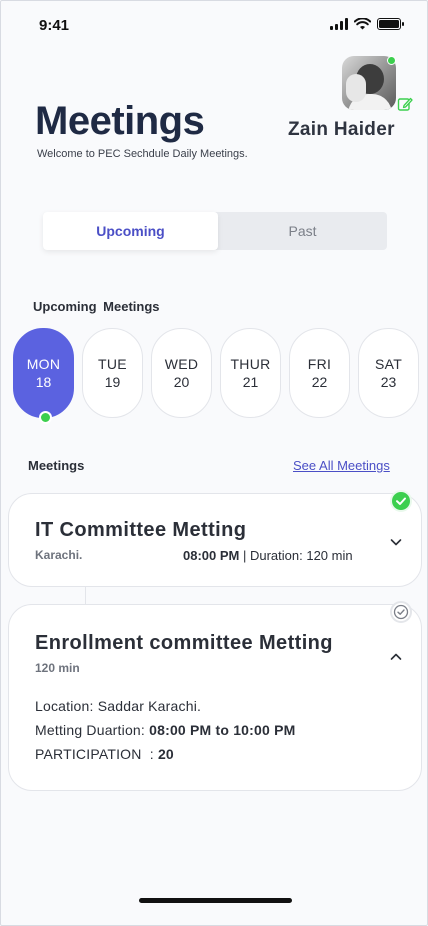 This screenshot has height=926, width=428. I want to click on day-name: MON, so click(43, 364).